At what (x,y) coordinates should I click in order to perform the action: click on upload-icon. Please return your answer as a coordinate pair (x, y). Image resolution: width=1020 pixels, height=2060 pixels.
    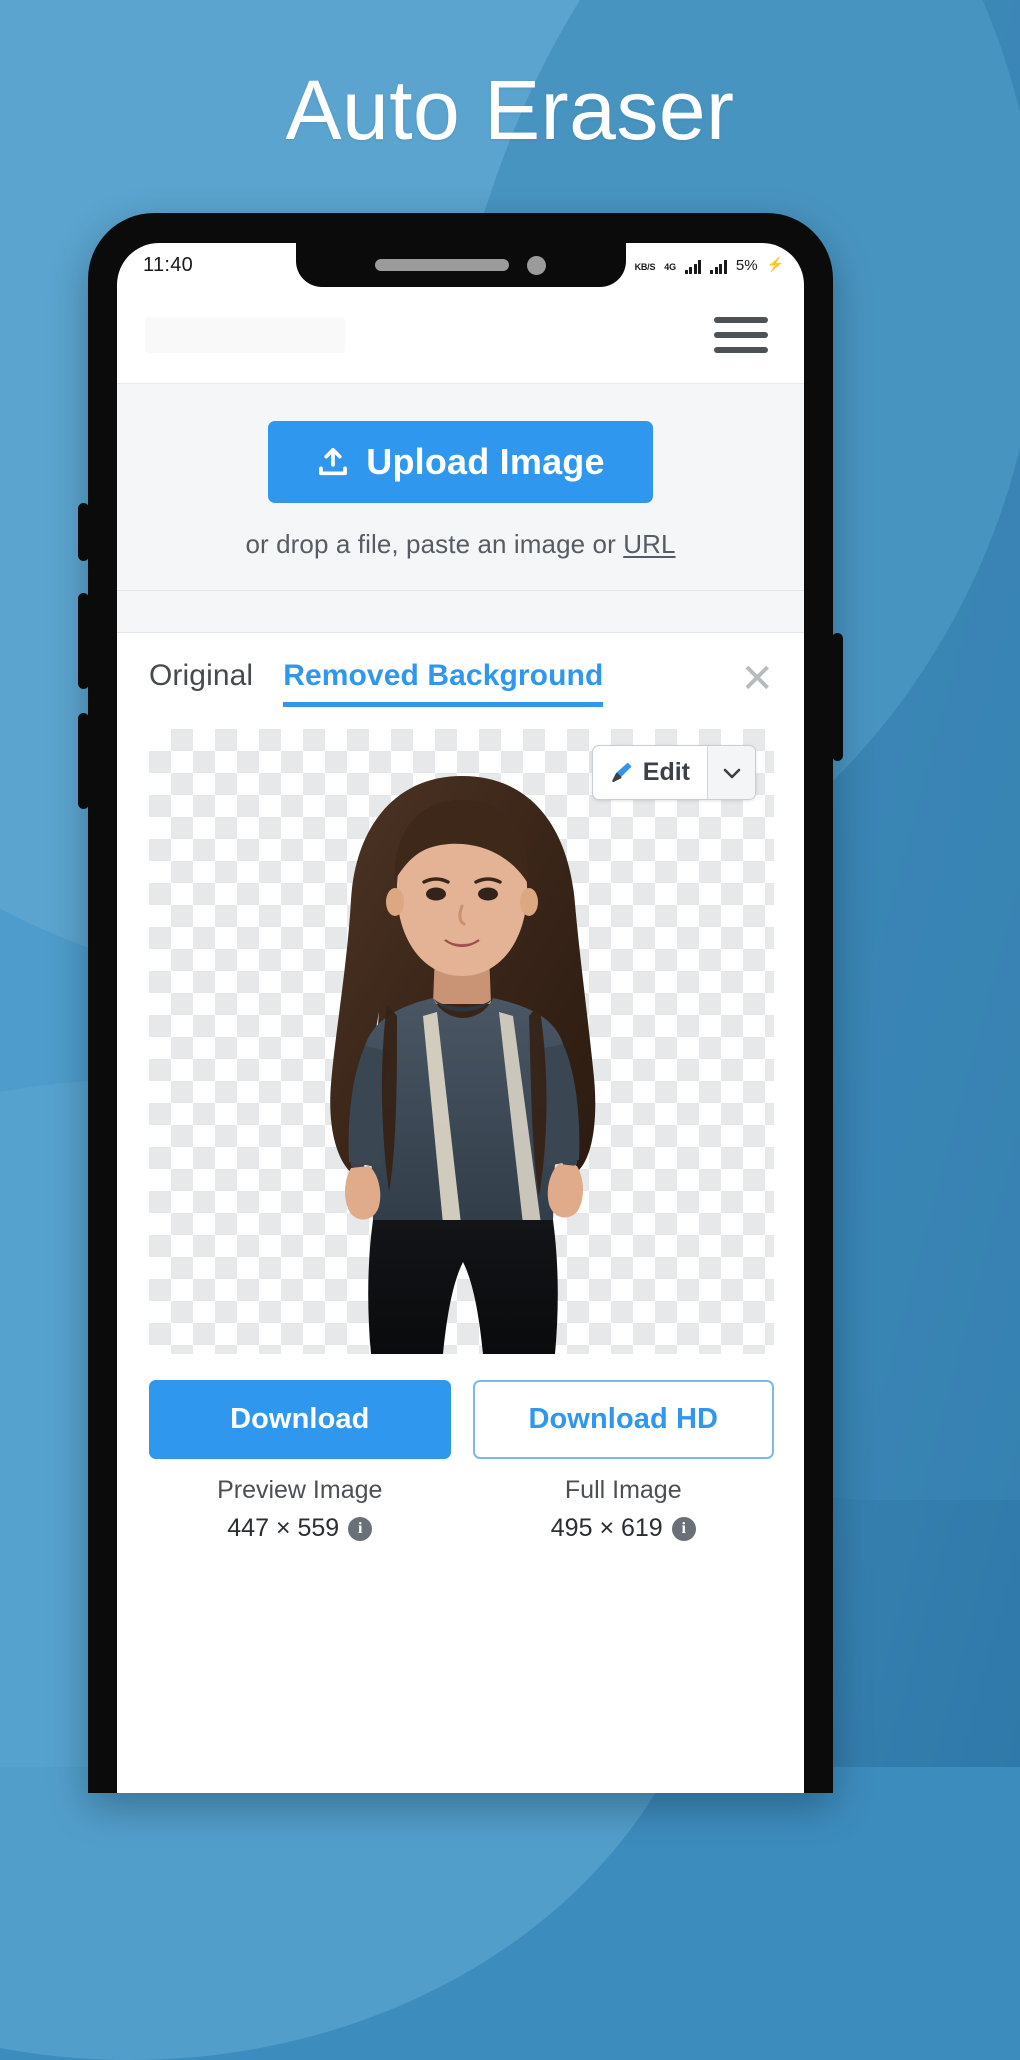
    Looking at the image, I should click on (333, 461).